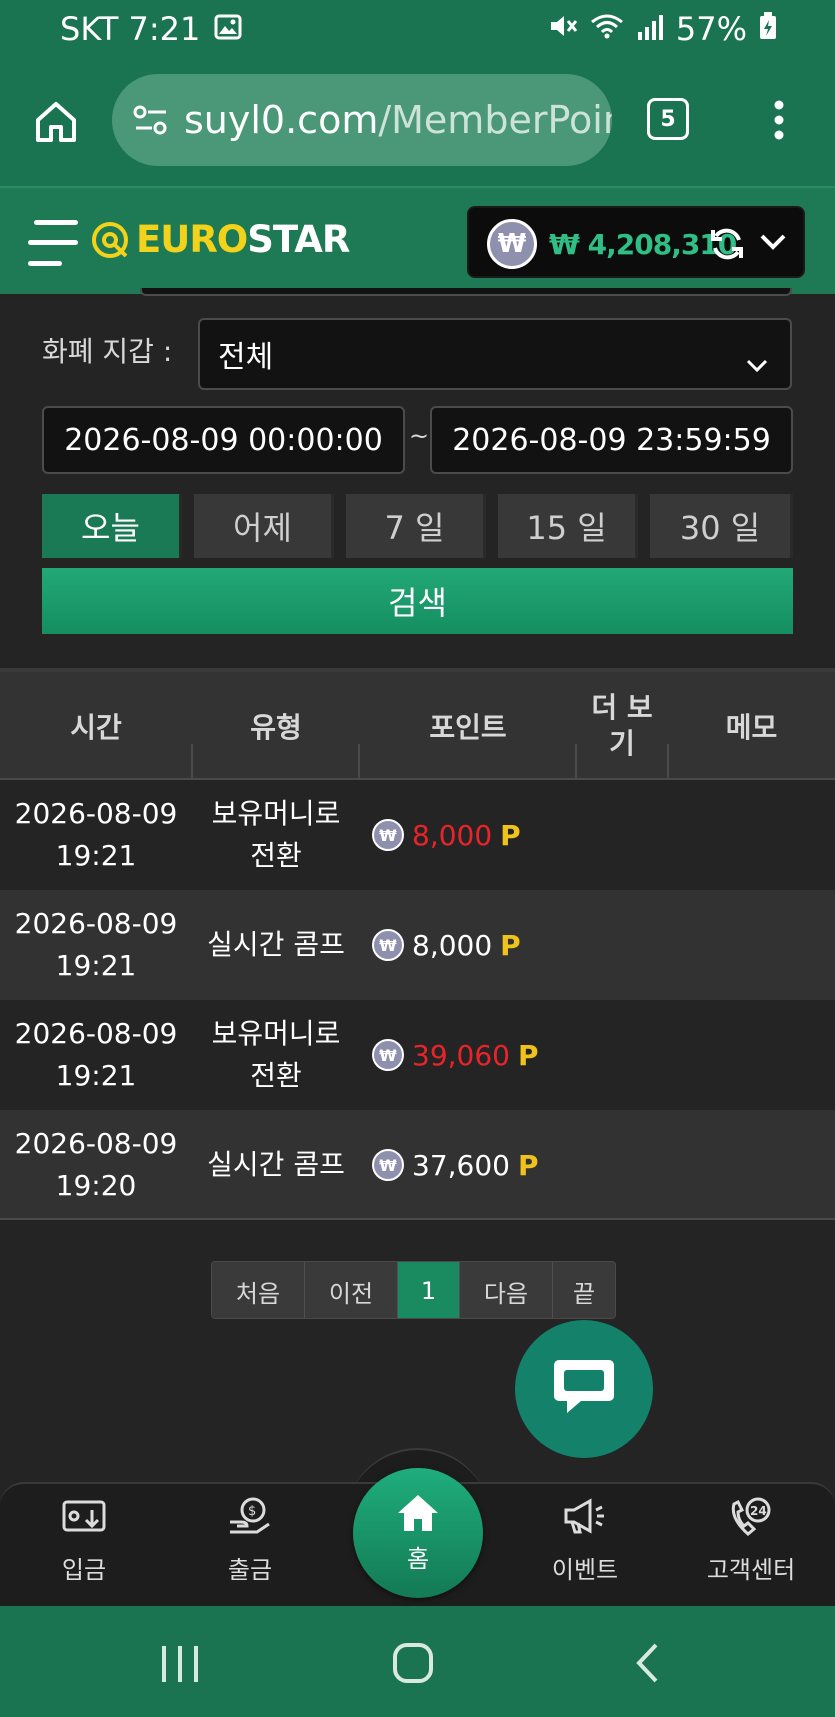 The height and width of the screenshot is (1717, 835). What do you see at coordinates (264, 526) in the screenshot?
I see `period-yesterday-button: 어제` at bounding box center [264, 526].